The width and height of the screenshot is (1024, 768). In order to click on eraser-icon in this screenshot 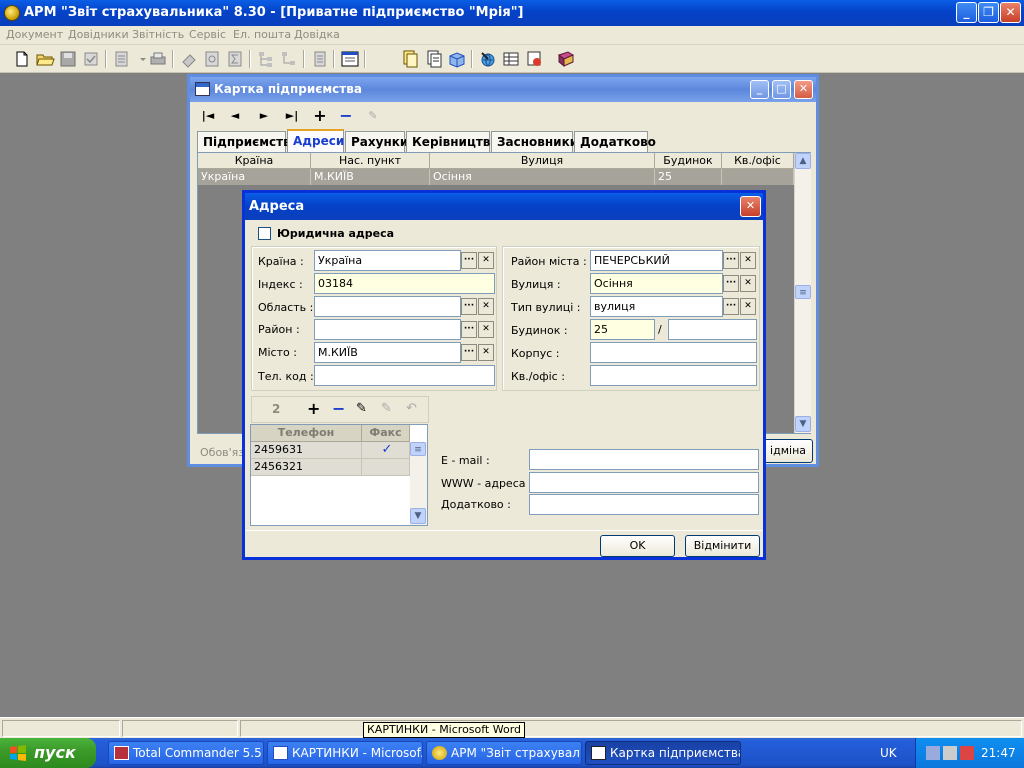, I will do `click(189, 59)`.